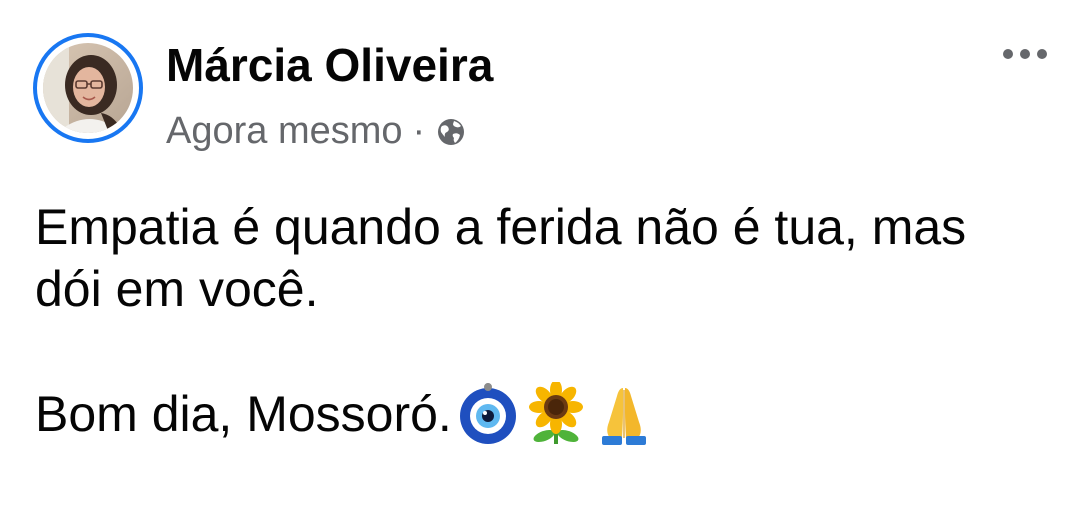 The height and width of the screenshot is (506, 1080). I want to click on author-avatar, so click(88, 88).